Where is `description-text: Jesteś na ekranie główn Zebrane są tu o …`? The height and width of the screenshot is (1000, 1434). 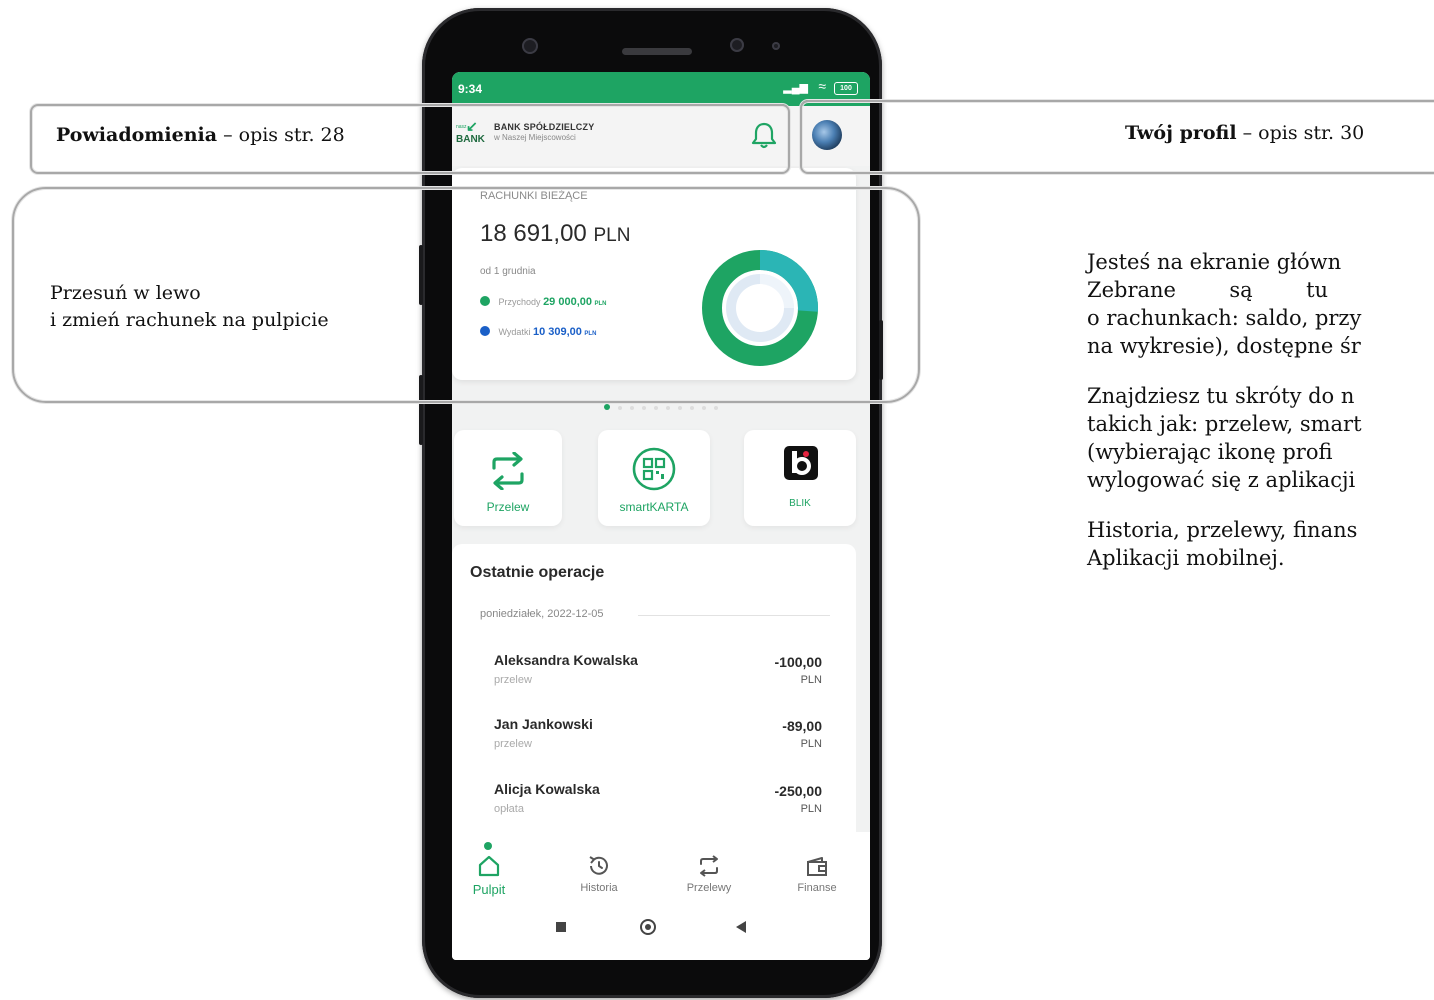
description-text: Jesteś na ekranie główn Zebrane są tu o … is located at coordinates (1260, 421).